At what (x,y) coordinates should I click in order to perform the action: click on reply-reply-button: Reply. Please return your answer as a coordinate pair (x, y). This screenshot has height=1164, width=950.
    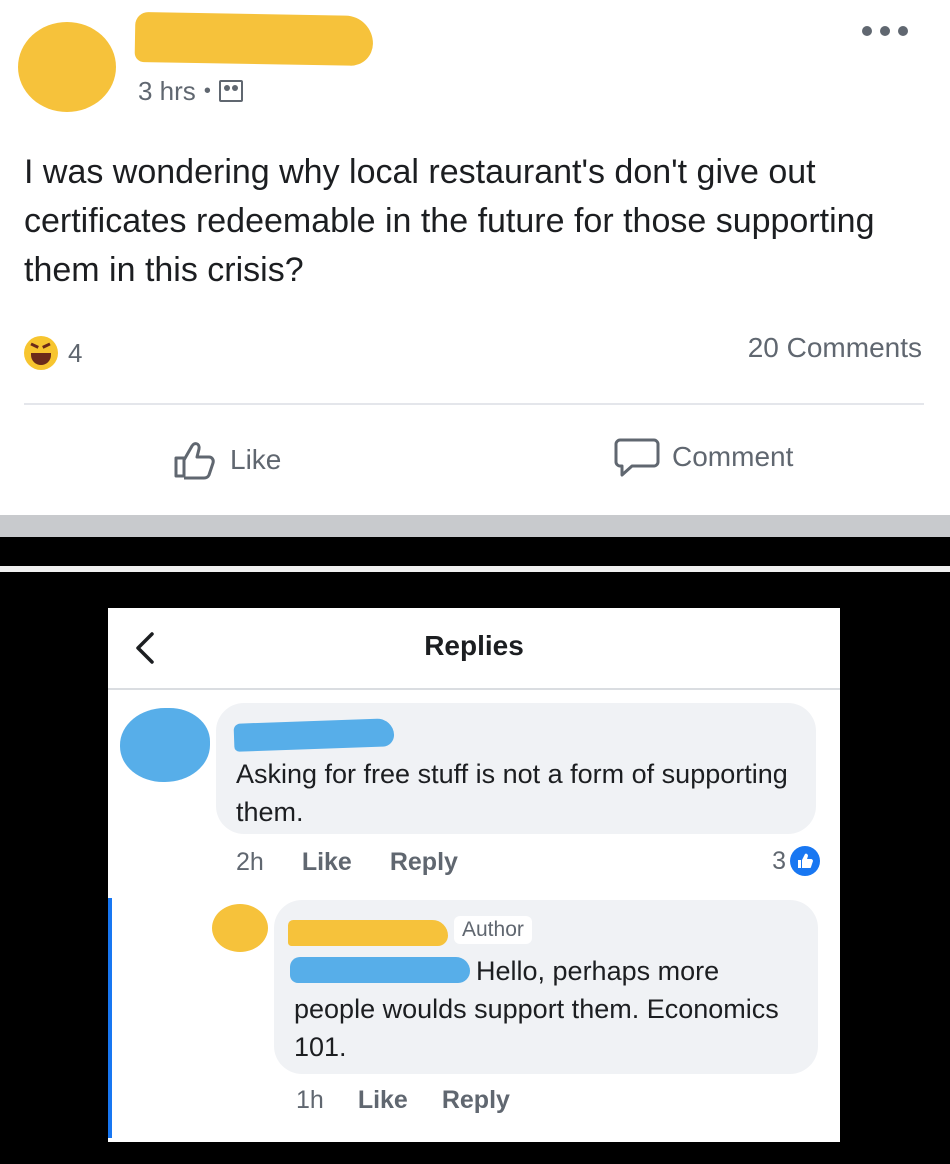
    Looking at the image, I should click on (476, 1100).